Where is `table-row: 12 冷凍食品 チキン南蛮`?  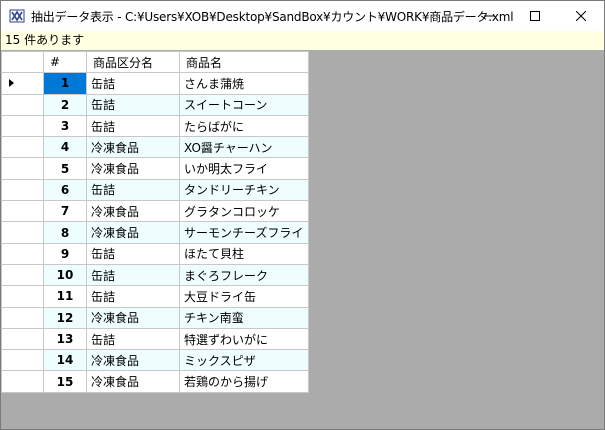
table-row: 12 冷凍食品 チキン南蛮 is located at coordinates (155, 317).